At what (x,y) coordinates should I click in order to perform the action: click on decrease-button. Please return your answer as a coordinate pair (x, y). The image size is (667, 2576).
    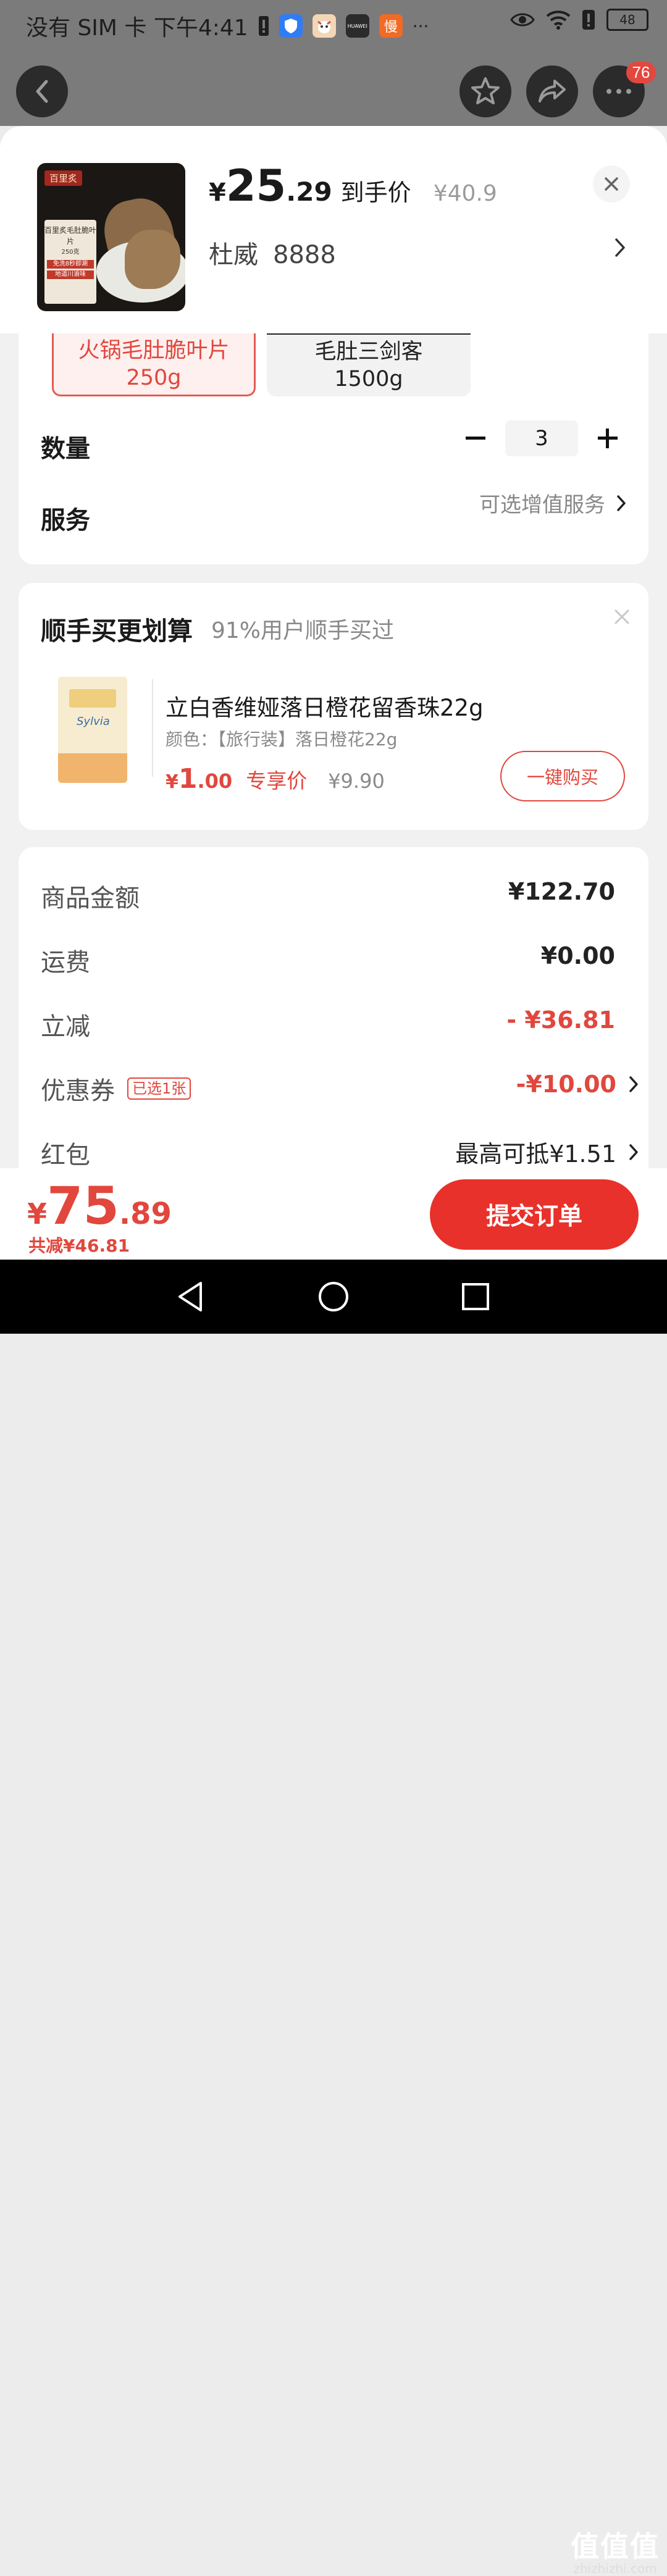
    Looking at the image, I should click on (475, 438).